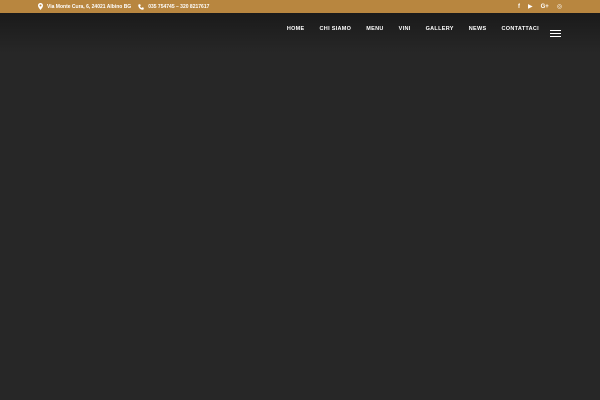 This screenshot has height=400, width=600. Describe the element at coordinates (89, 6) in the screenshot. I see `address-text: Via Monte Cura, 6, 24021 Albino BG` at that location.